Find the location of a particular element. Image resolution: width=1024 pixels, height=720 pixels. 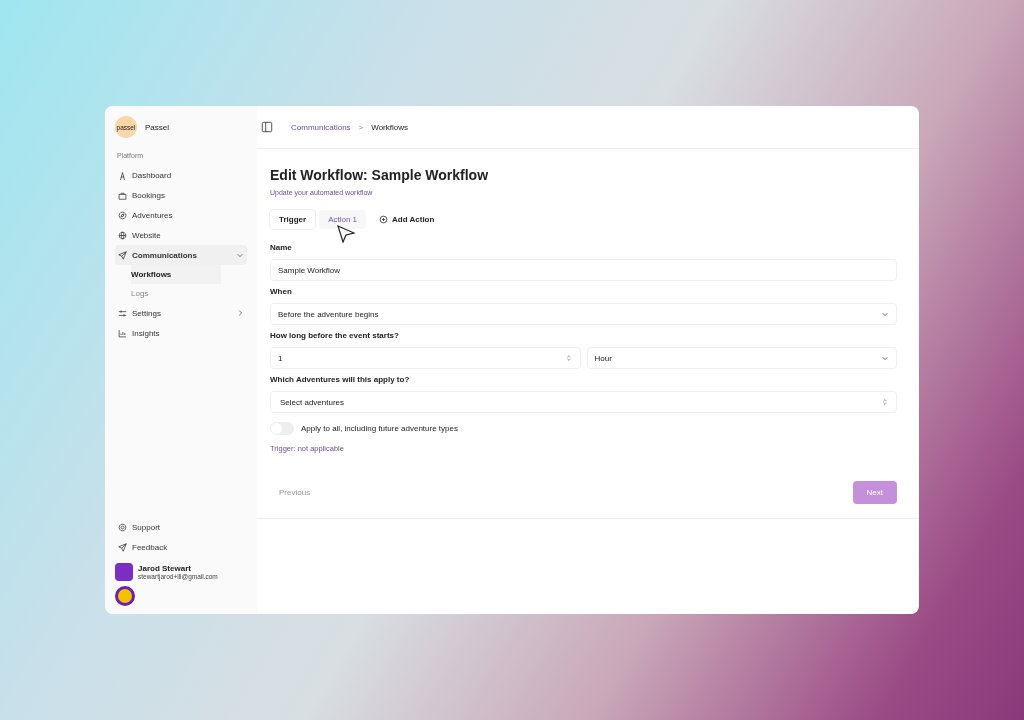

sidebar-subitem: Workflows is located at coordinates (176, 274).